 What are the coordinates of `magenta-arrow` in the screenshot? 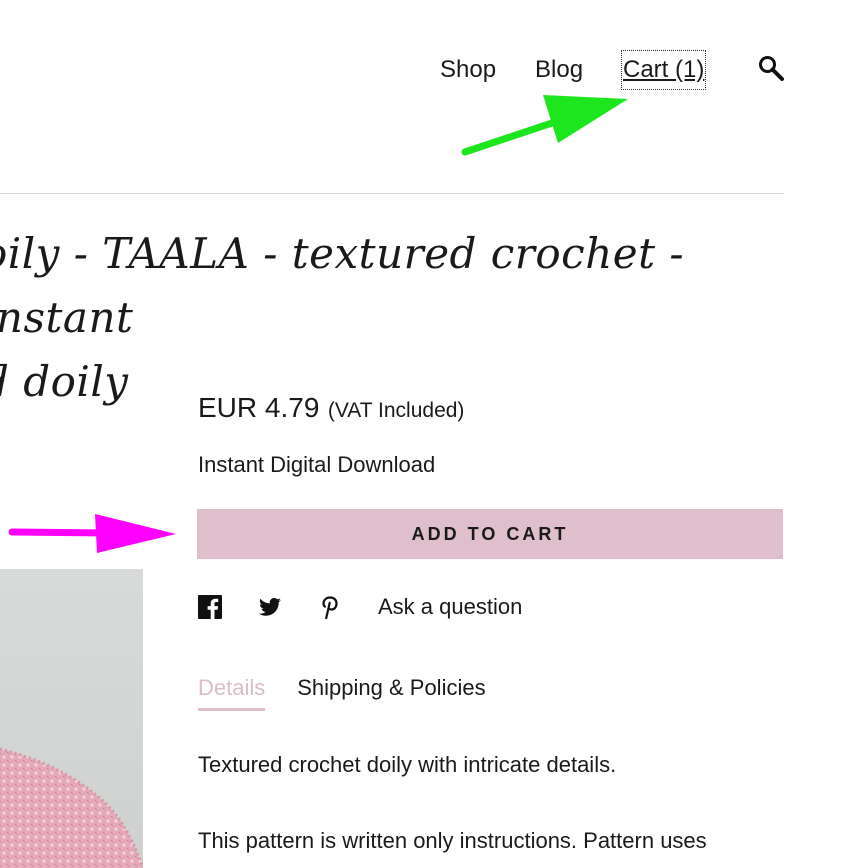 It's located at (92, 533).